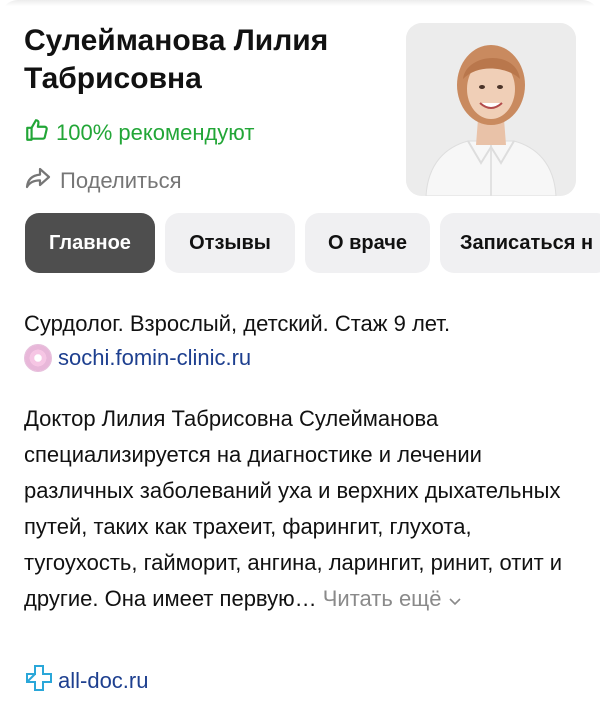  What do you see at coordinates (209, 60) in the screenshot?
I see `doctor-name: Сулейманова Лилия Табрисовна` at bounding box center [209, 60].